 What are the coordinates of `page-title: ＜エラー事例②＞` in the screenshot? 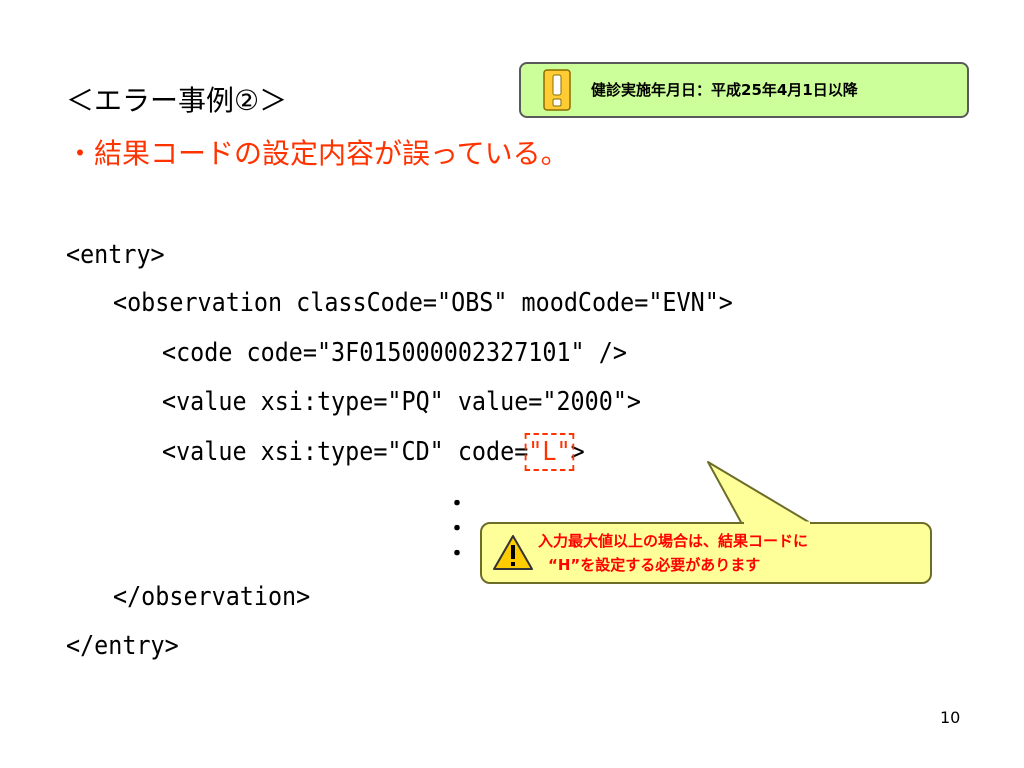 It's located at (177, 100).